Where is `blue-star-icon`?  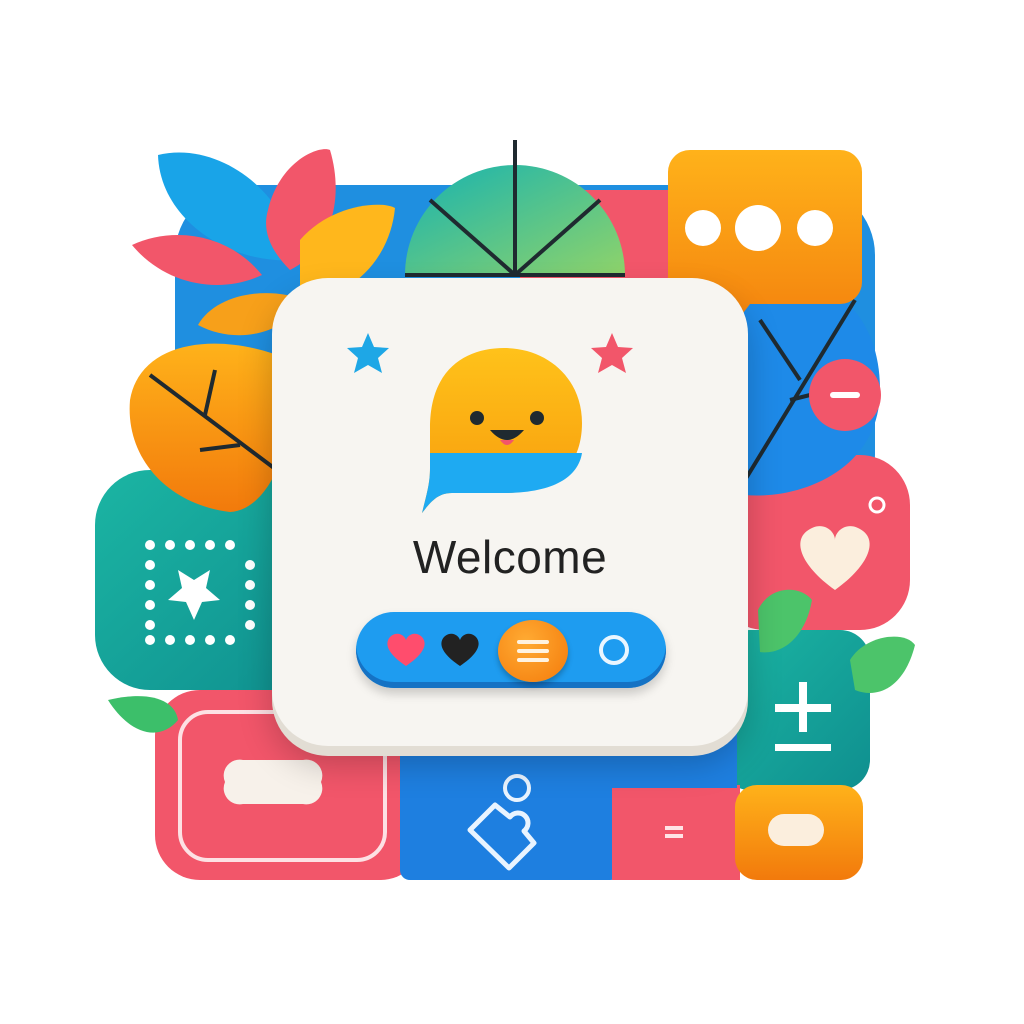
blue-star-icon is located at coordinates (368, 353).